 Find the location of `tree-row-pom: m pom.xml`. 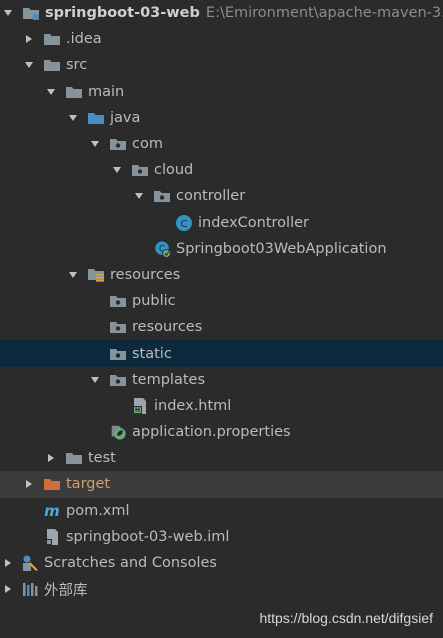

tree-row-pom: m pom.xml is located at coordinates (221, 511).